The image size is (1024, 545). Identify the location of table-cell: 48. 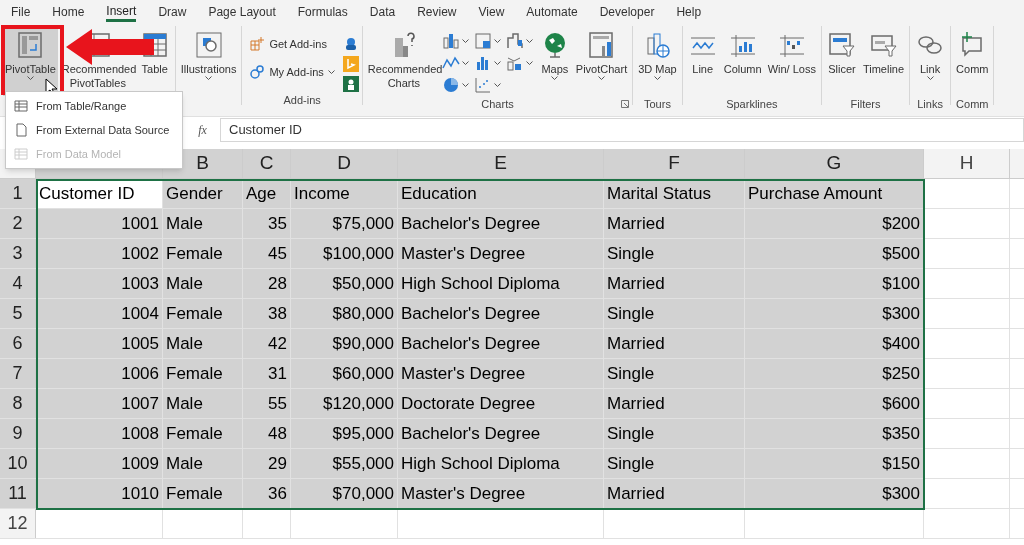
(267, 433).